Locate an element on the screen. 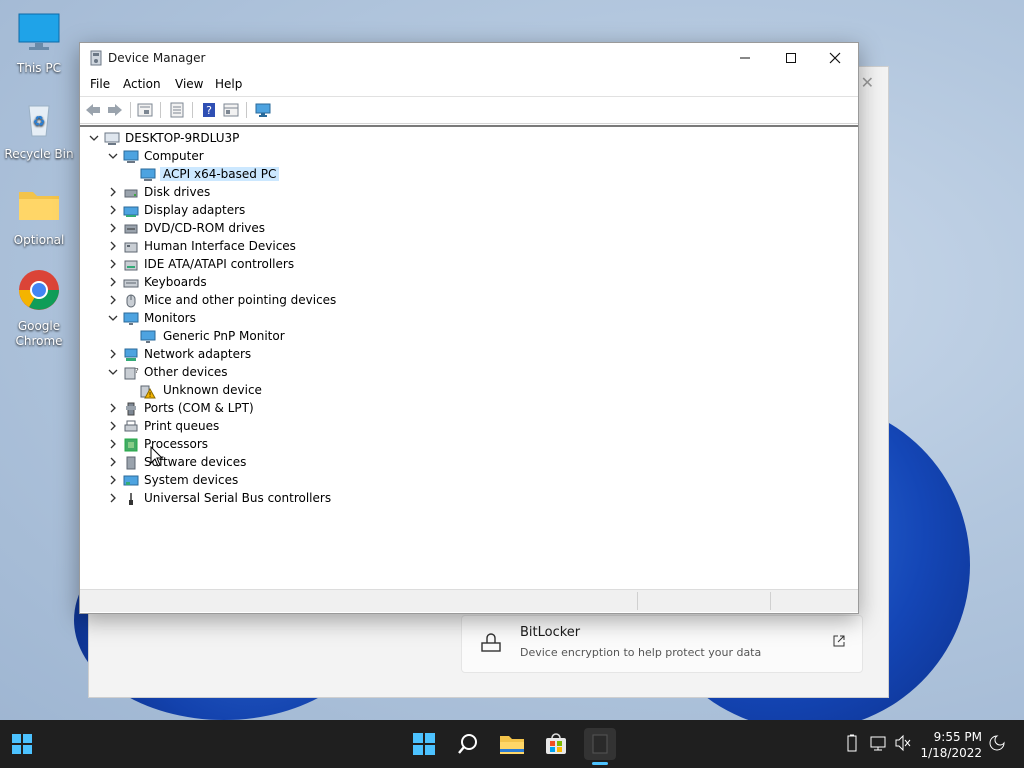  hid-icon is located at coordinates (131, 247).